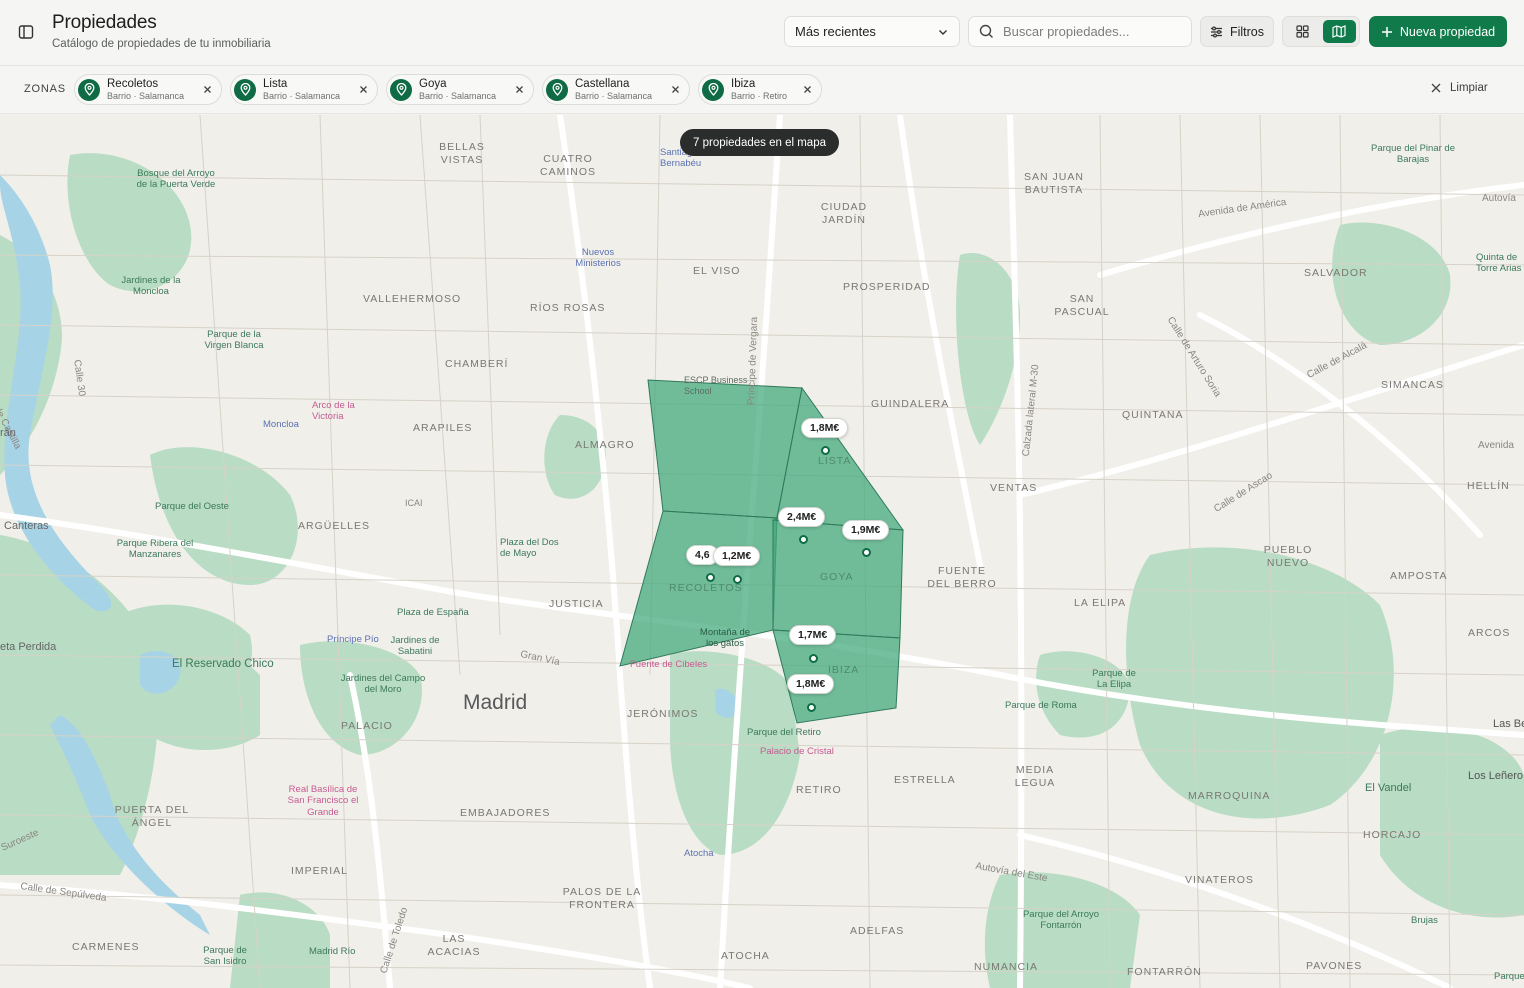 The image size is (1524, 988). I want to click on zone-chip-castellana: Castellana Barrio · Salamanca, so click(616, 89).